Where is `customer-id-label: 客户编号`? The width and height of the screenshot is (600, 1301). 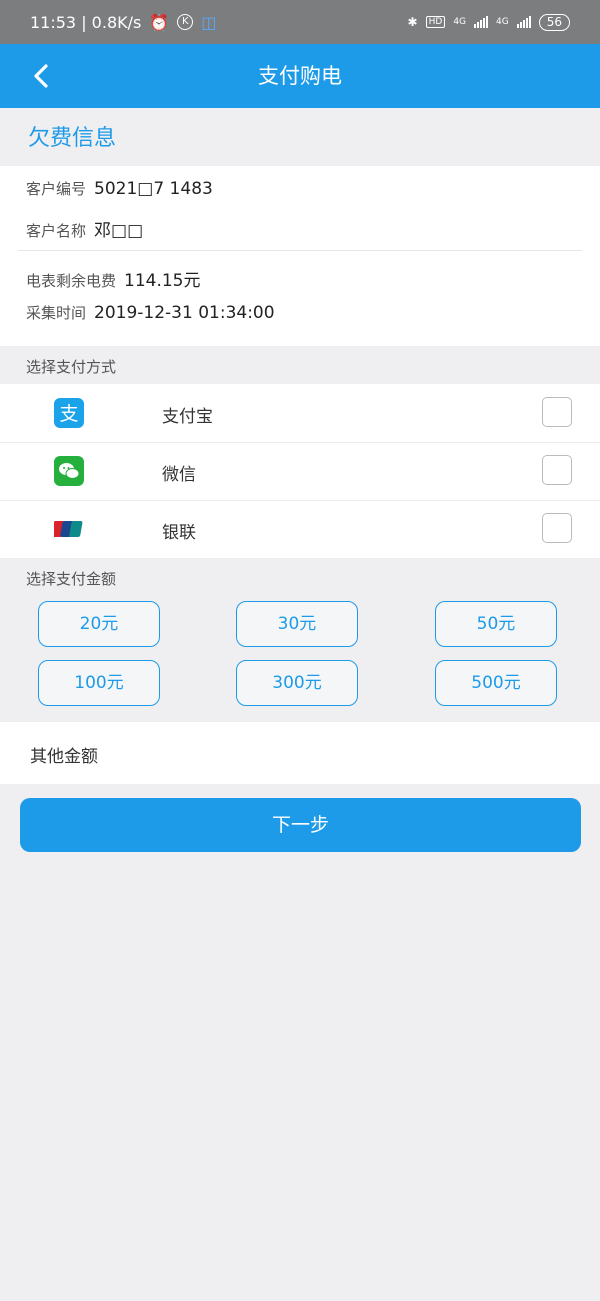 customer-id-label: 客户编号 is located at coordinates (56, 189).